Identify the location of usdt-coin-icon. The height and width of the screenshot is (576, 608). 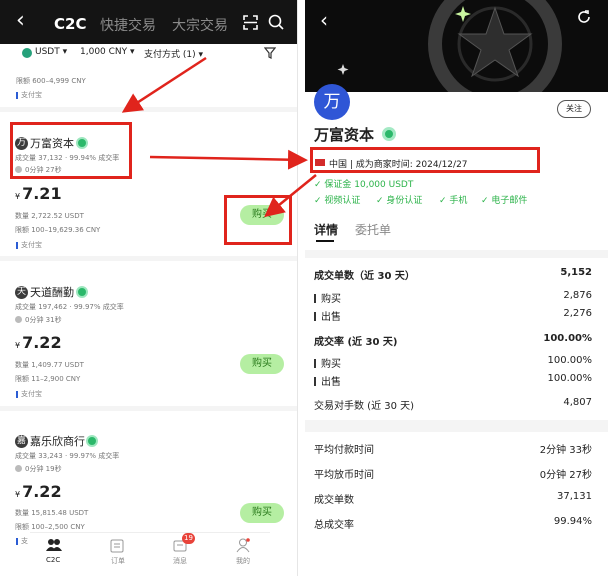
(27, 53).